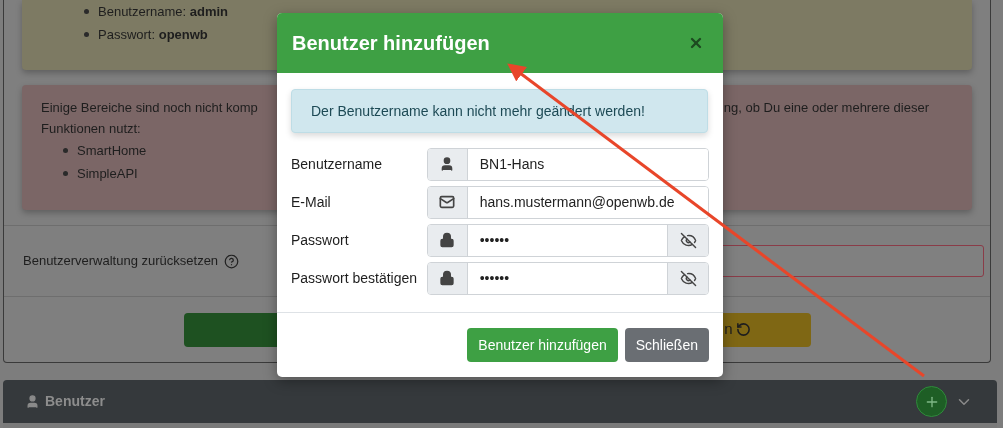 This screenshot has height=428, width=1003. Describe the element at coordinates (311, 202) in the screenshot. I see `field-label: E-Mail` at that location.